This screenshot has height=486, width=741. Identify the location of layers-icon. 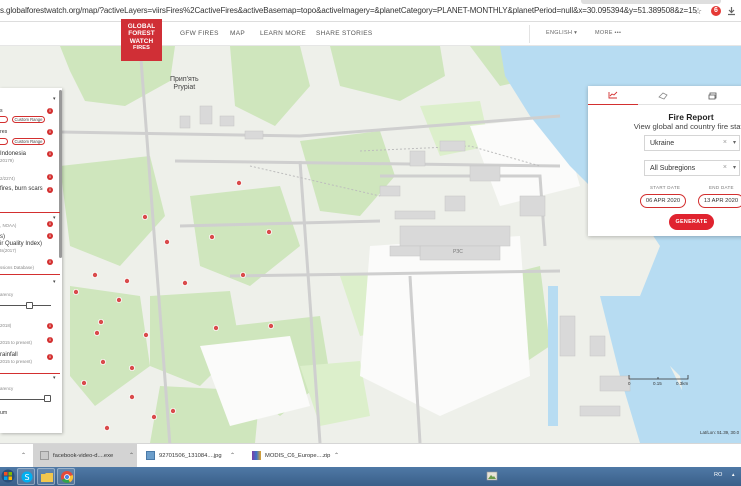
(712, 95).